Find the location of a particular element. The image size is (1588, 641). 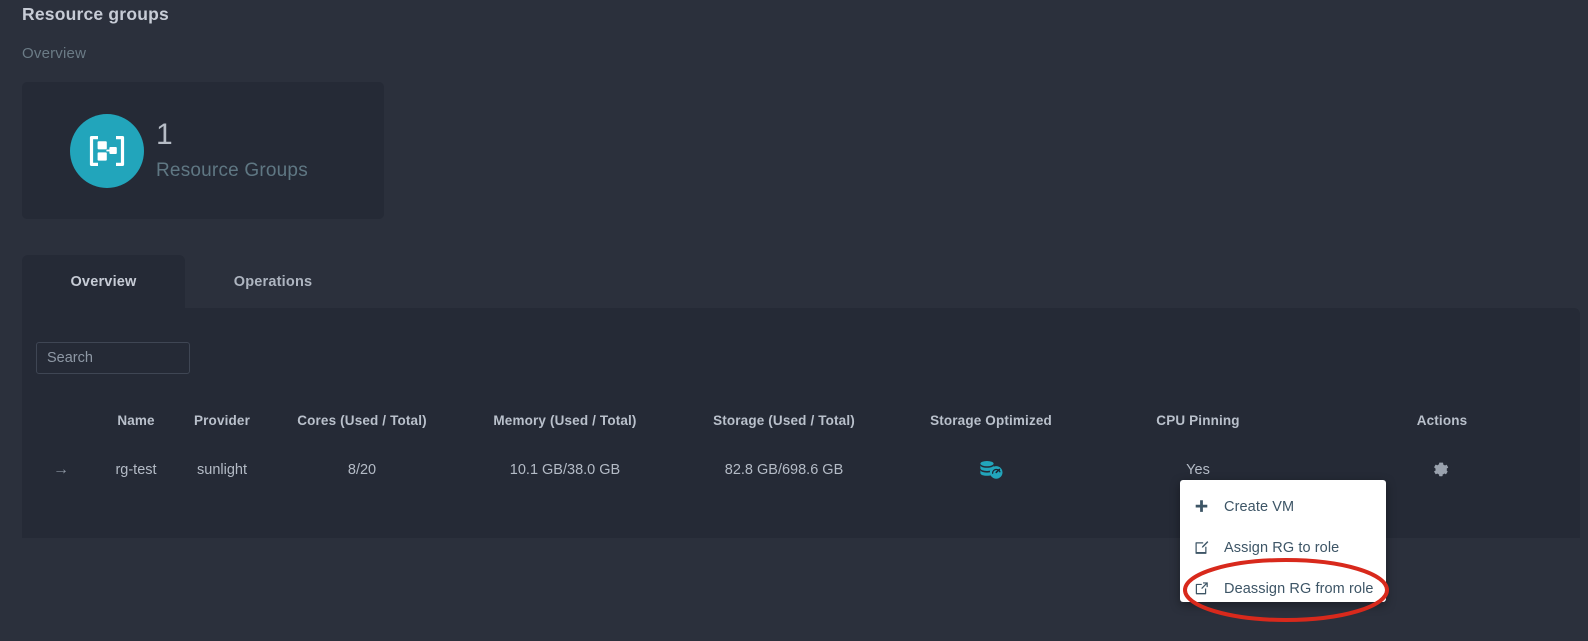

cell-cores: 8/20 is located at coordinates (362, 470).